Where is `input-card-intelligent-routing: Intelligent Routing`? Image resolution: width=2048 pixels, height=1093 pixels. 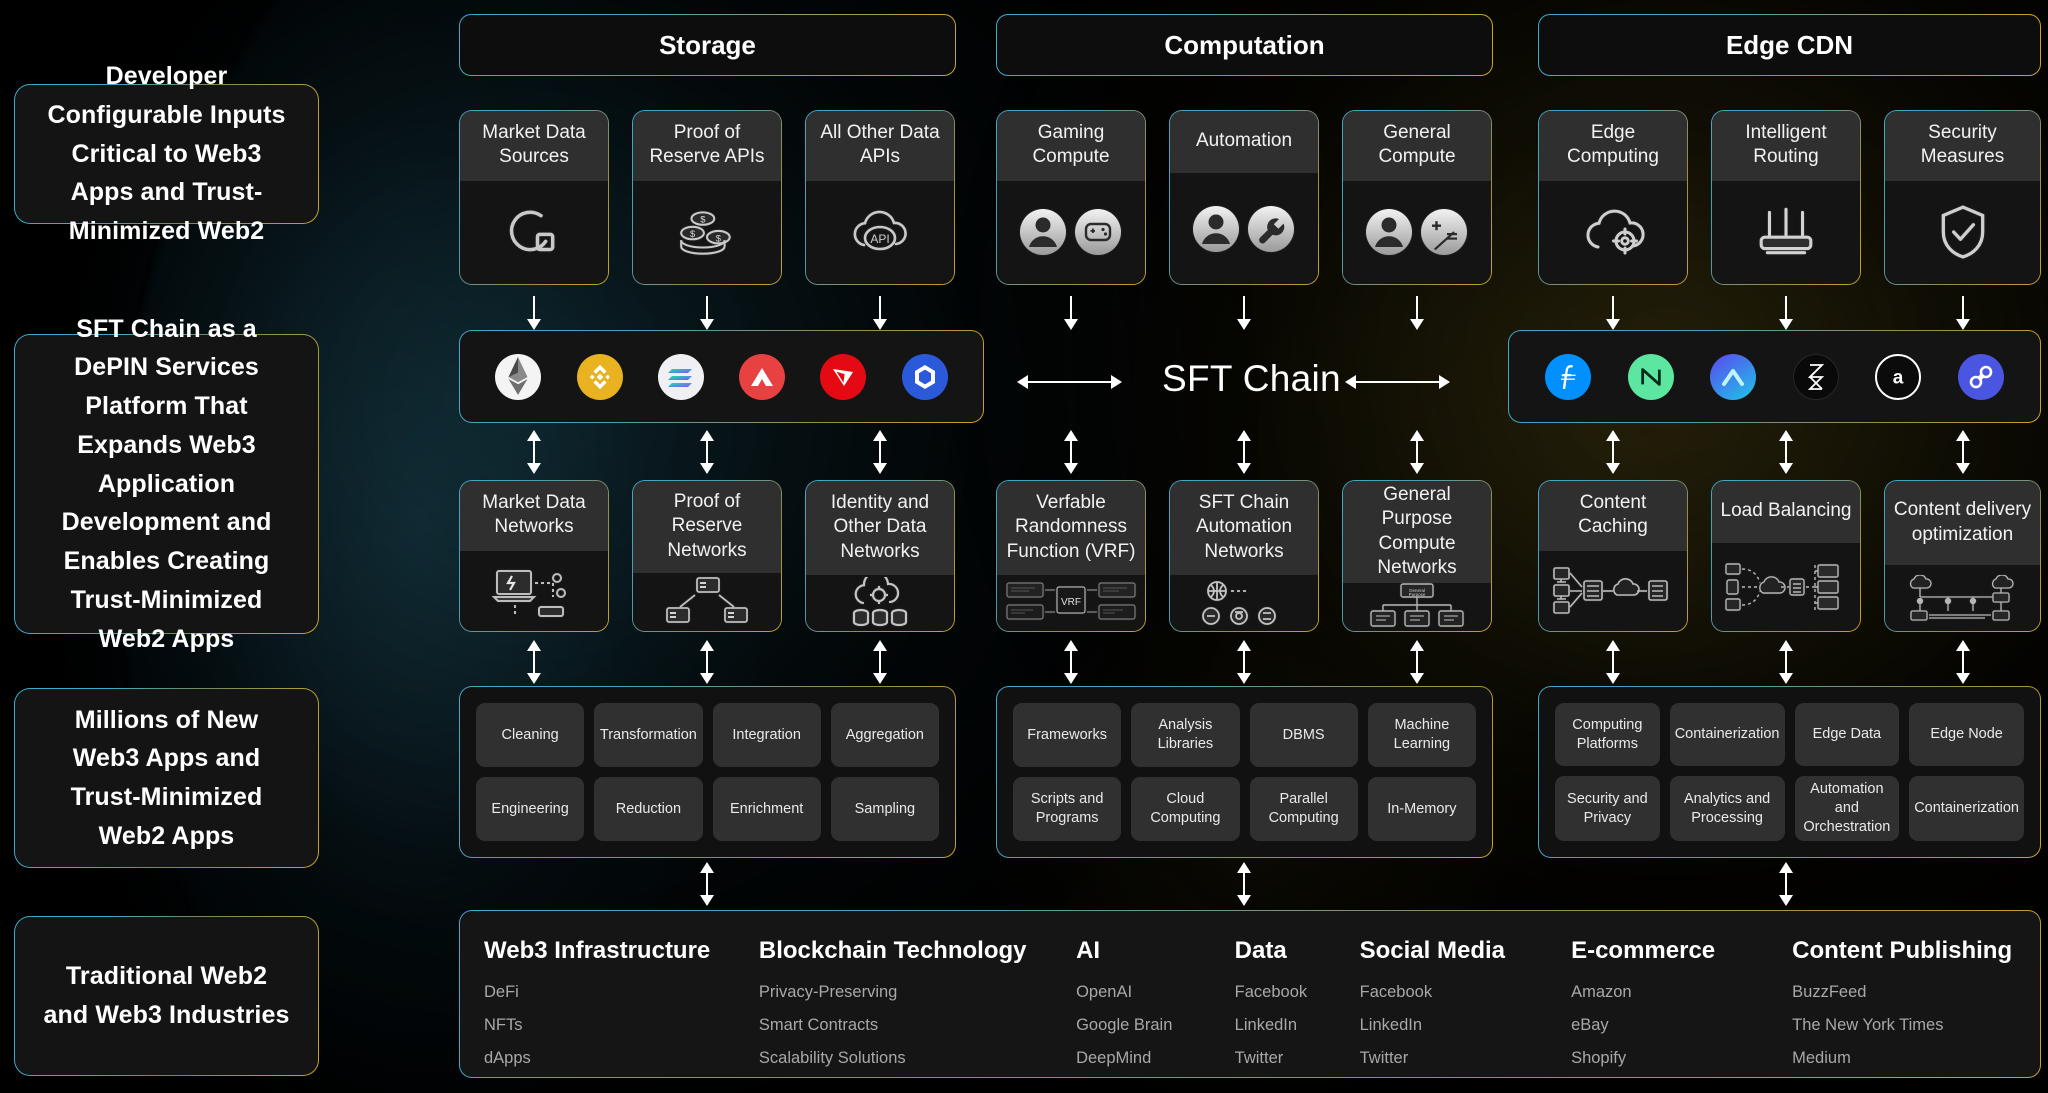 input-card-intelligent-routing: Intelligent Routing is located at coordinates (1786, 197).